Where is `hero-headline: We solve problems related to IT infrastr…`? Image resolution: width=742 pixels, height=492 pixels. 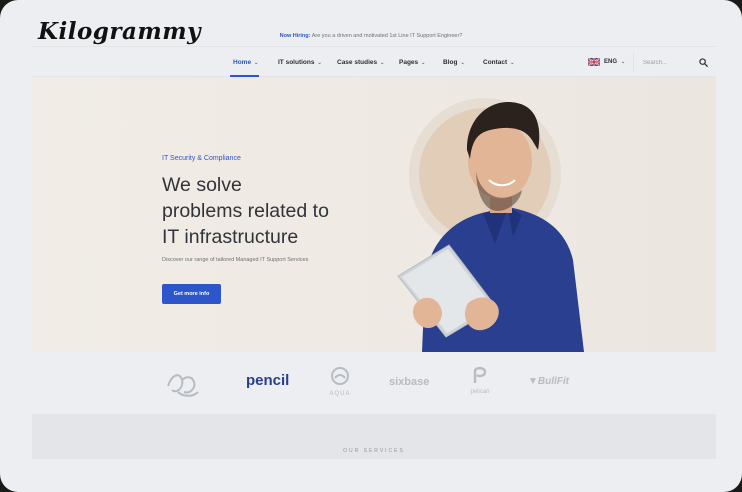 hero-headline: We solve problems related to IT infrastr… is located at coordinates (272, 211).